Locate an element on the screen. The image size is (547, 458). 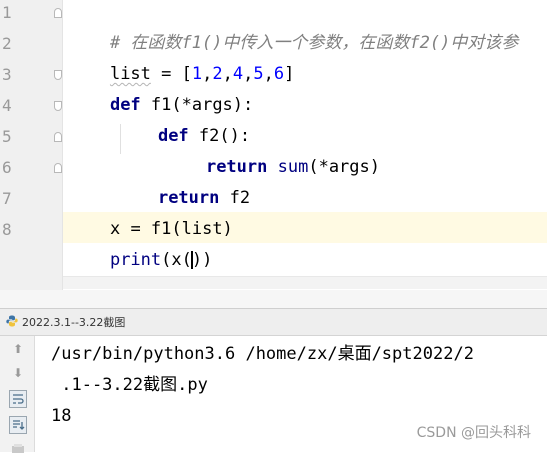
run-tool-window-tab: 2022.3.1--3.22截图 is located at coordinates (273, 322).